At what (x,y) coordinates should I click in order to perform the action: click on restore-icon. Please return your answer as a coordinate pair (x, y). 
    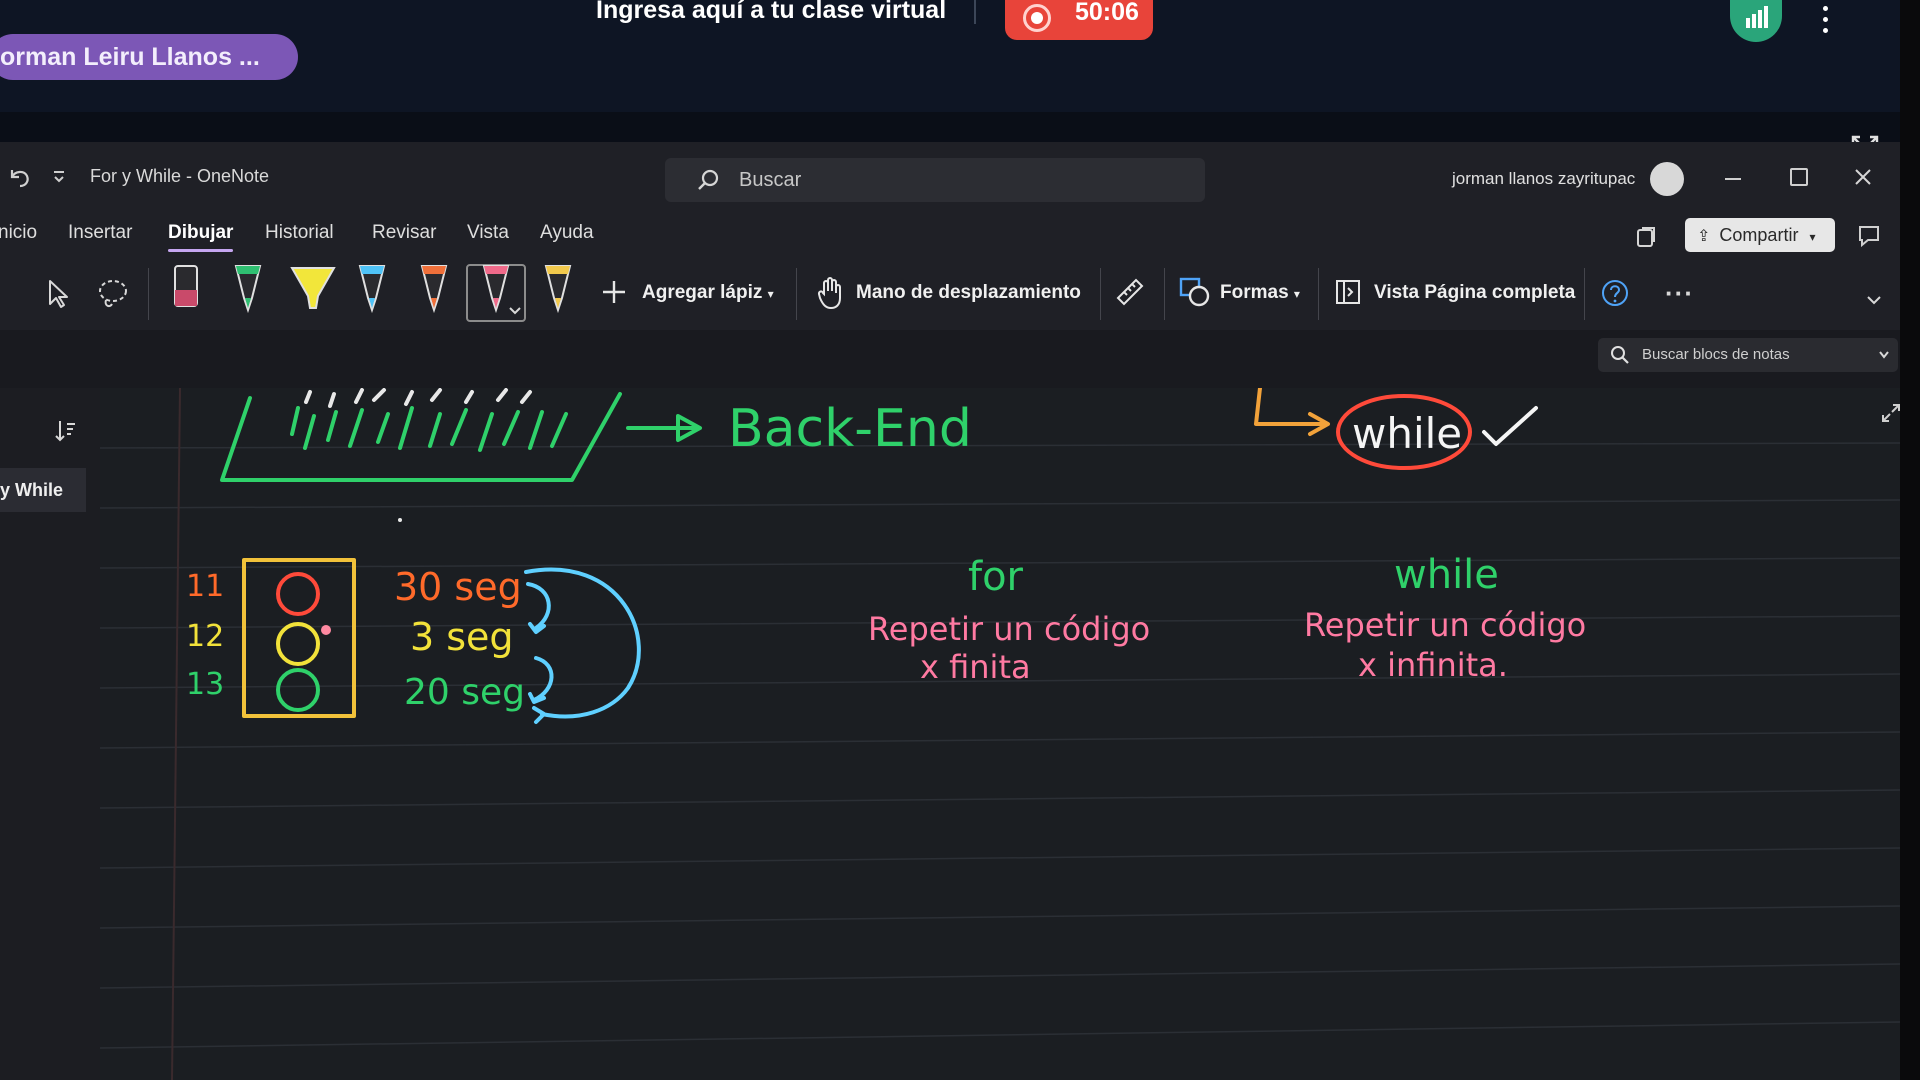
    Looking at the image, I should click on (1799, 177).